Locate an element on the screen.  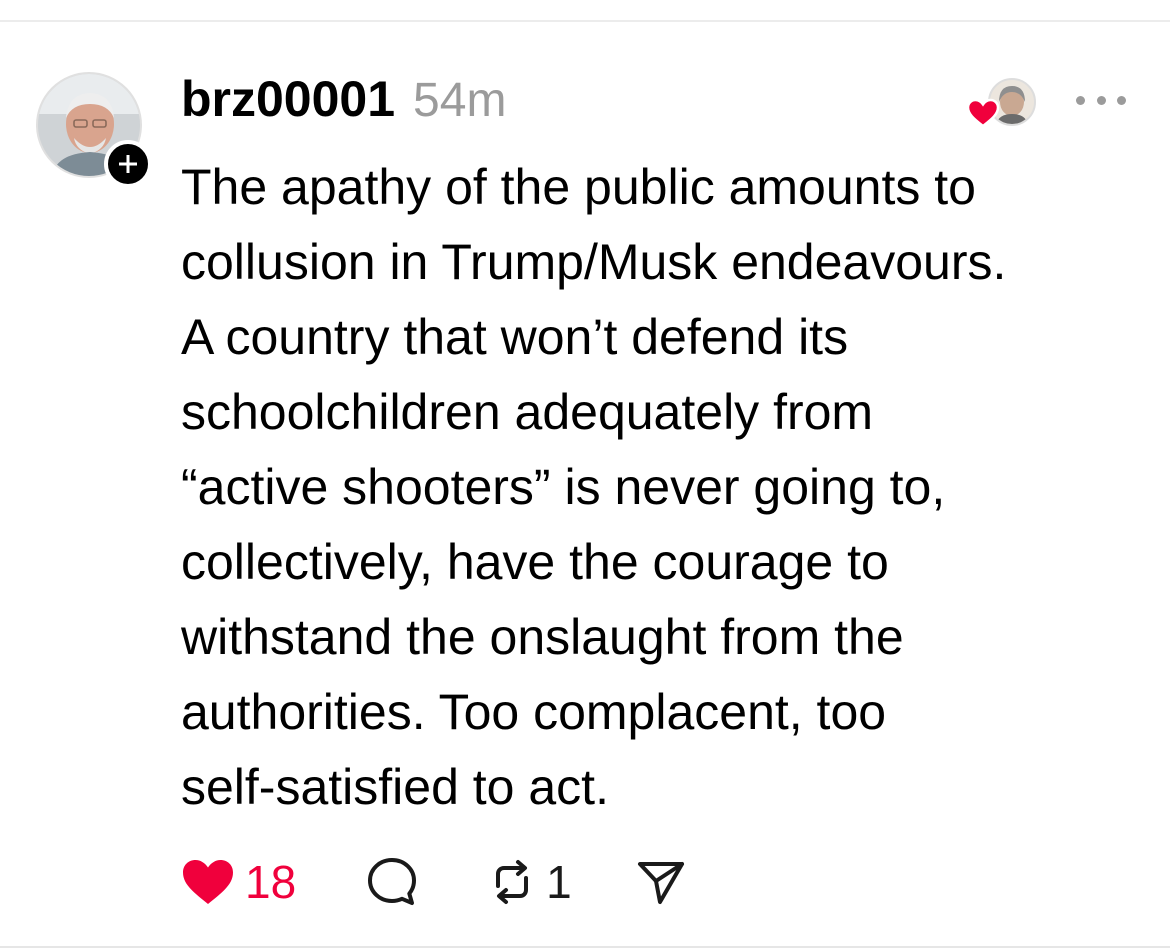
more-options-icon is located at coordinates (1080, 100).